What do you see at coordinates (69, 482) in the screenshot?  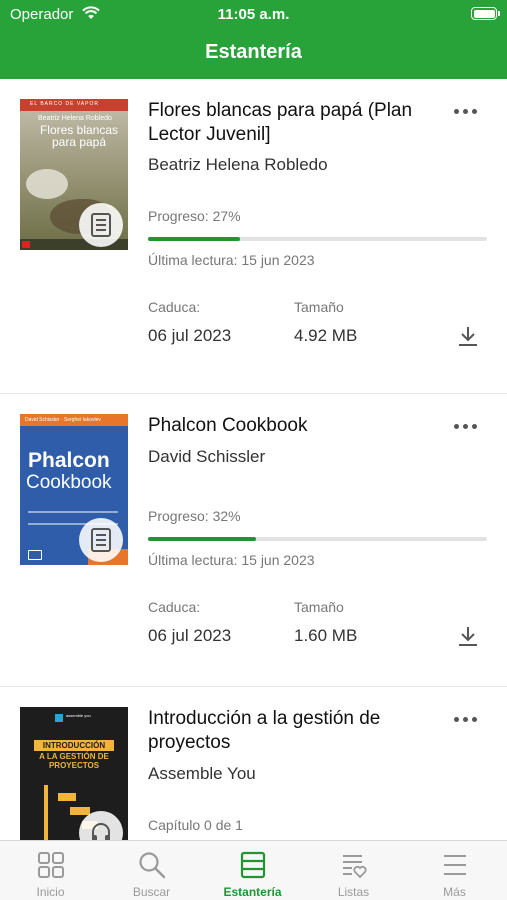 I see `cover-subtitle: Cookbook` at bounding box center [69, 482].